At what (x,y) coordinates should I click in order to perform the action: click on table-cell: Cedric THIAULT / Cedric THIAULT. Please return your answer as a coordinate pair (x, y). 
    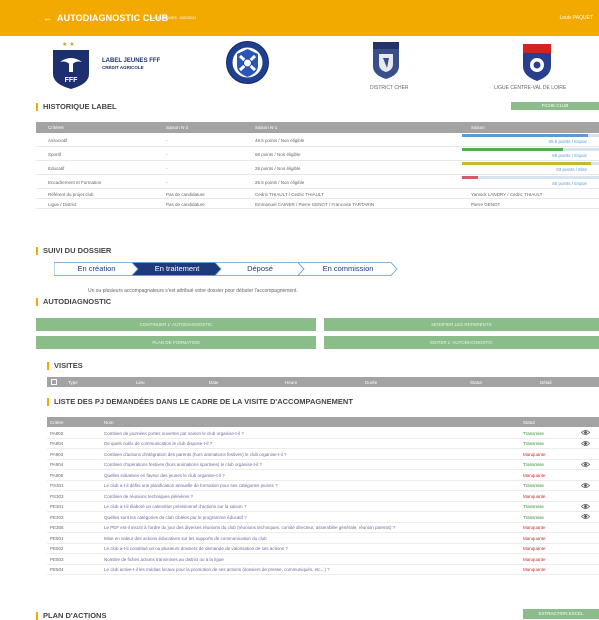
    Looking at the image, I should click on (289, 194).